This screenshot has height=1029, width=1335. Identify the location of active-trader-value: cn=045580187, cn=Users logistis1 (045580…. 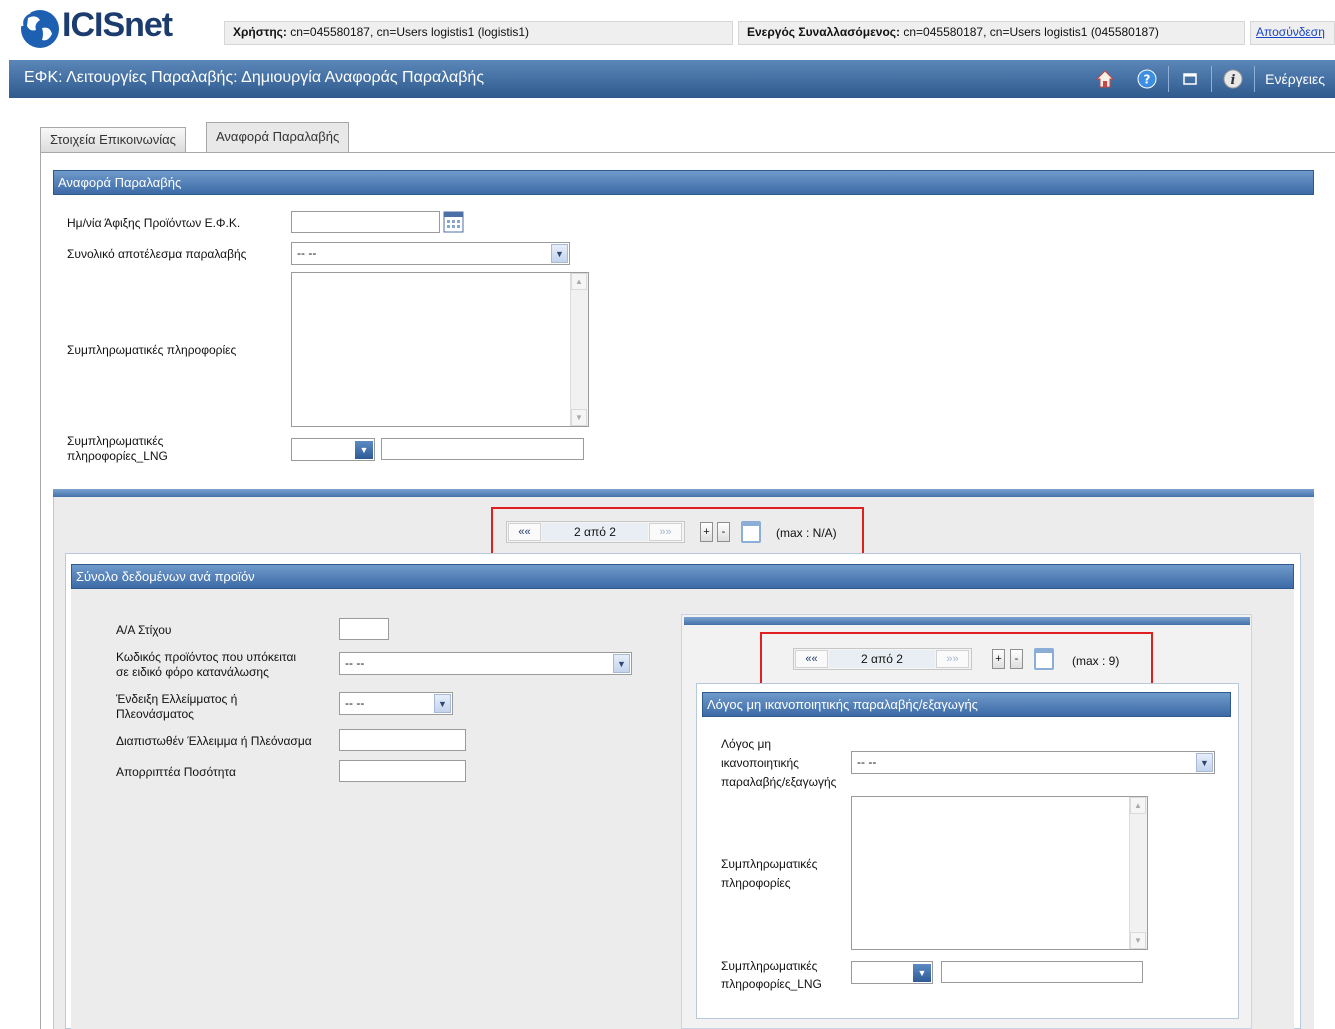
(1031, 32).